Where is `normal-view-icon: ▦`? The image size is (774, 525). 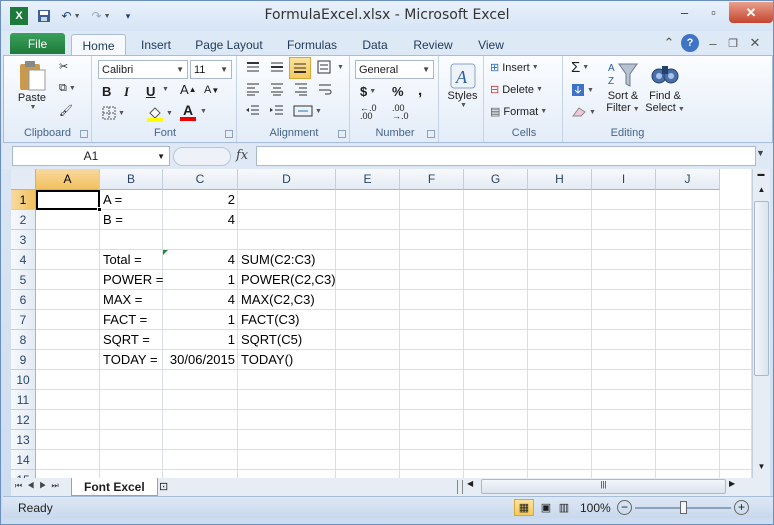 normal-view-icon: ▦ is located at coordinates (524, 507).